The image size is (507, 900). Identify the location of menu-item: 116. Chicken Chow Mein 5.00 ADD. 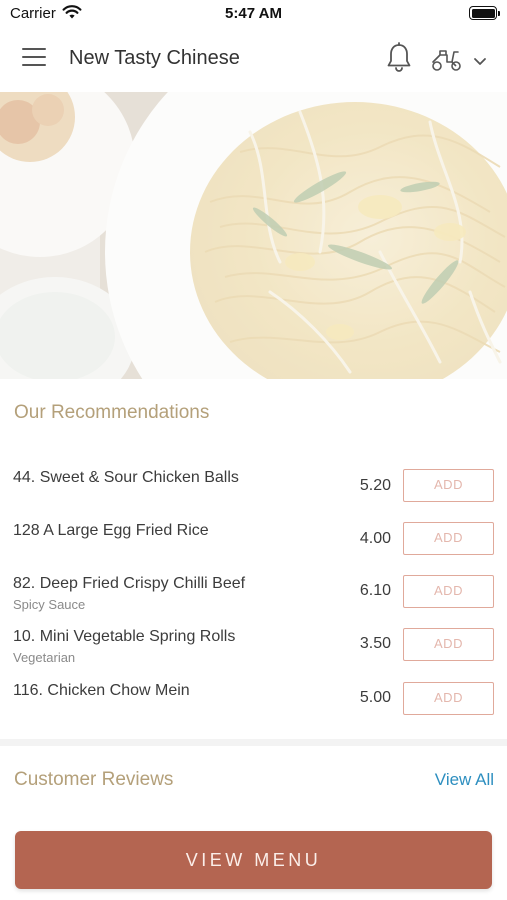
(253, 707).